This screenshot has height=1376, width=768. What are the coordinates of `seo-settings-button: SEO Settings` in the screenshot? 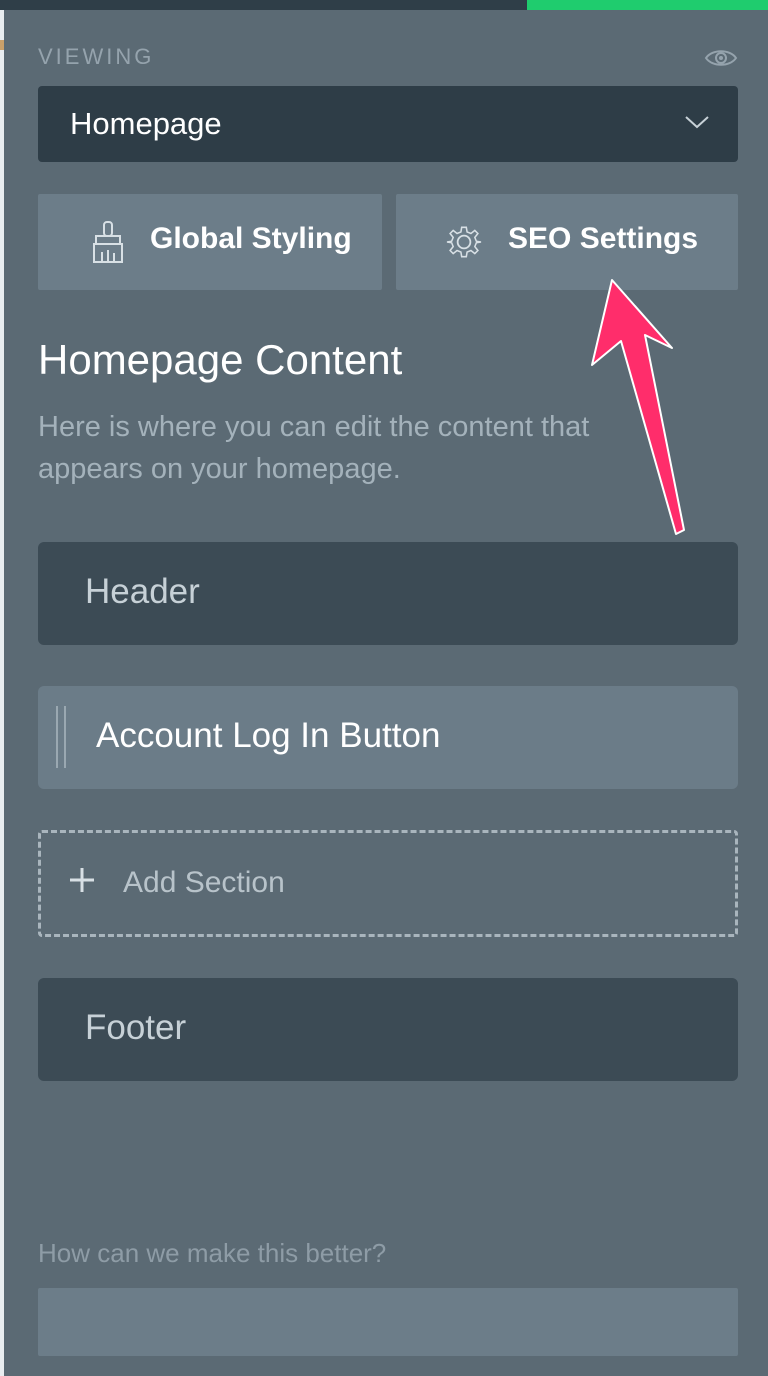 It's located at (567, 242).